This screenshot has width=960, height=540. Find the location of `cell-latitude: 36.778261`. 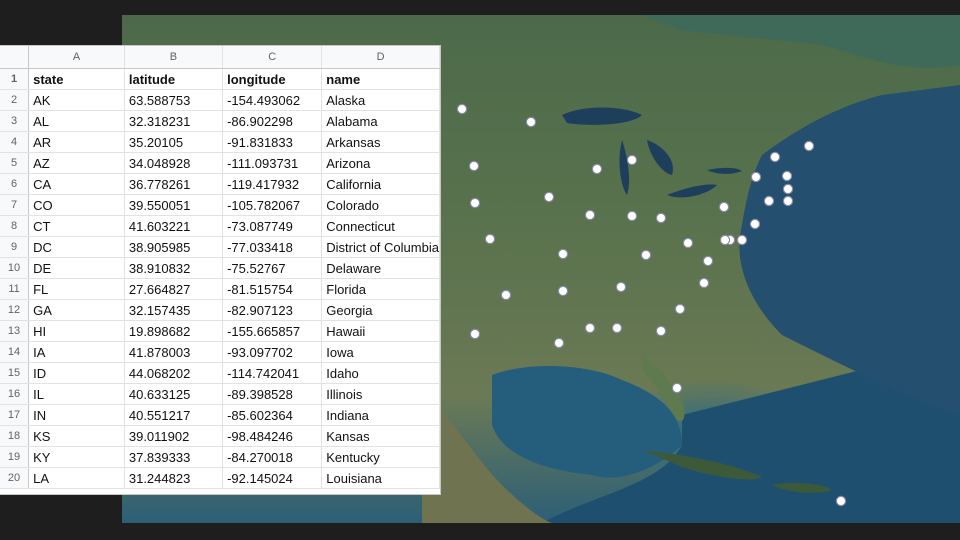

cell-latitude: 36.778261 is located at coordinates (174, 184).